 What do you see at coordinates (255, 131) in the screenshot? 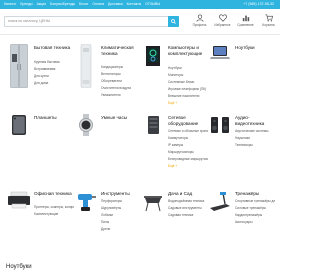
I see `subcategory-link: Акустические системы` at bounding box center [255, 131].